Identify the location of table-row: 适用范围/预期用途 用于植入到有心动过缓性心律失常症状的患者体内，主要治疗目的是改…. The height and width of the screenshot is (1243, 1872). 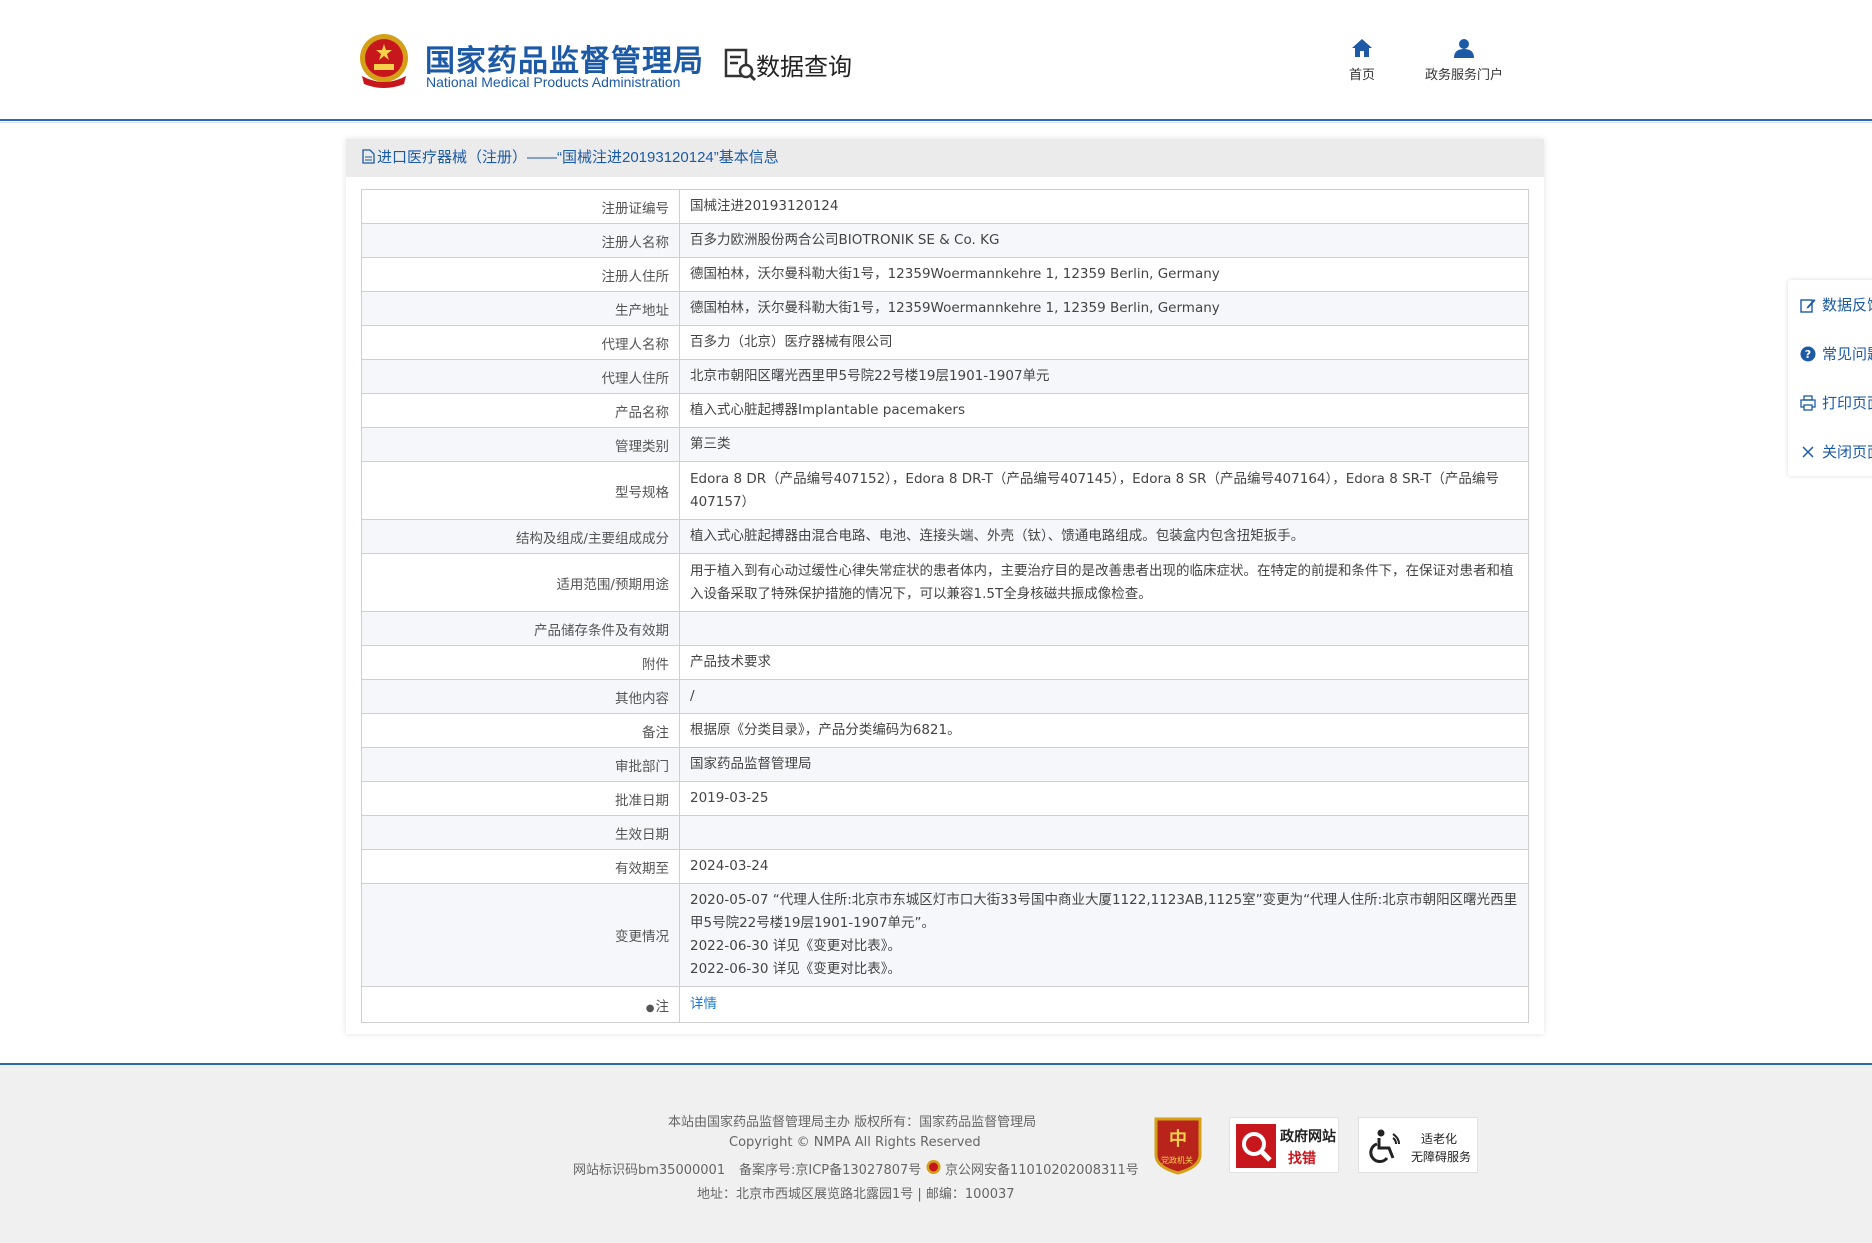
(945, 582).